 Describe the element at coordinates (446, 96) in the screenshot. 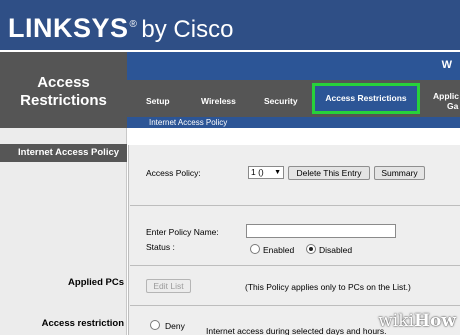

I see `tab-applications-line1: Applic` at that location.